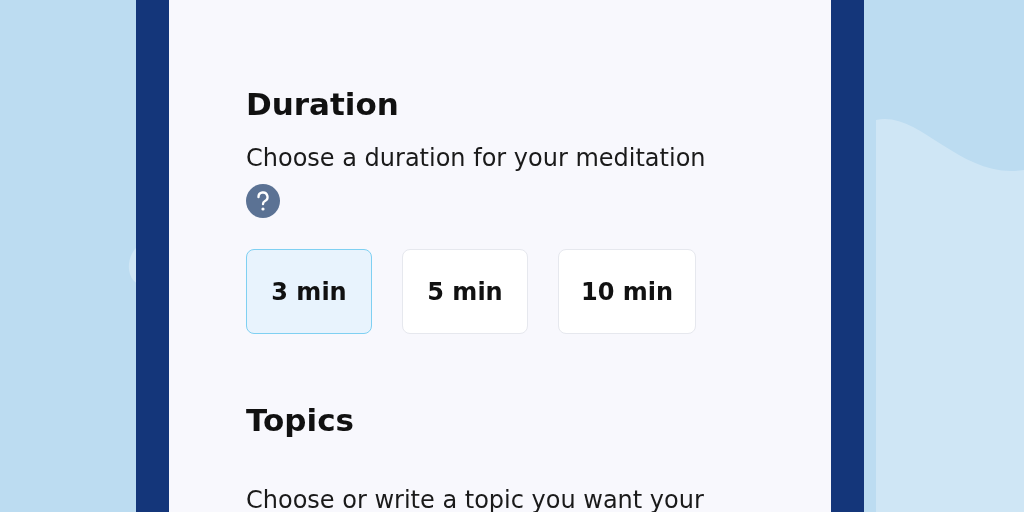 The width and height of the screenshot is (1024, 512). I want to click on duration-option: 10 min, so click(627, 291).